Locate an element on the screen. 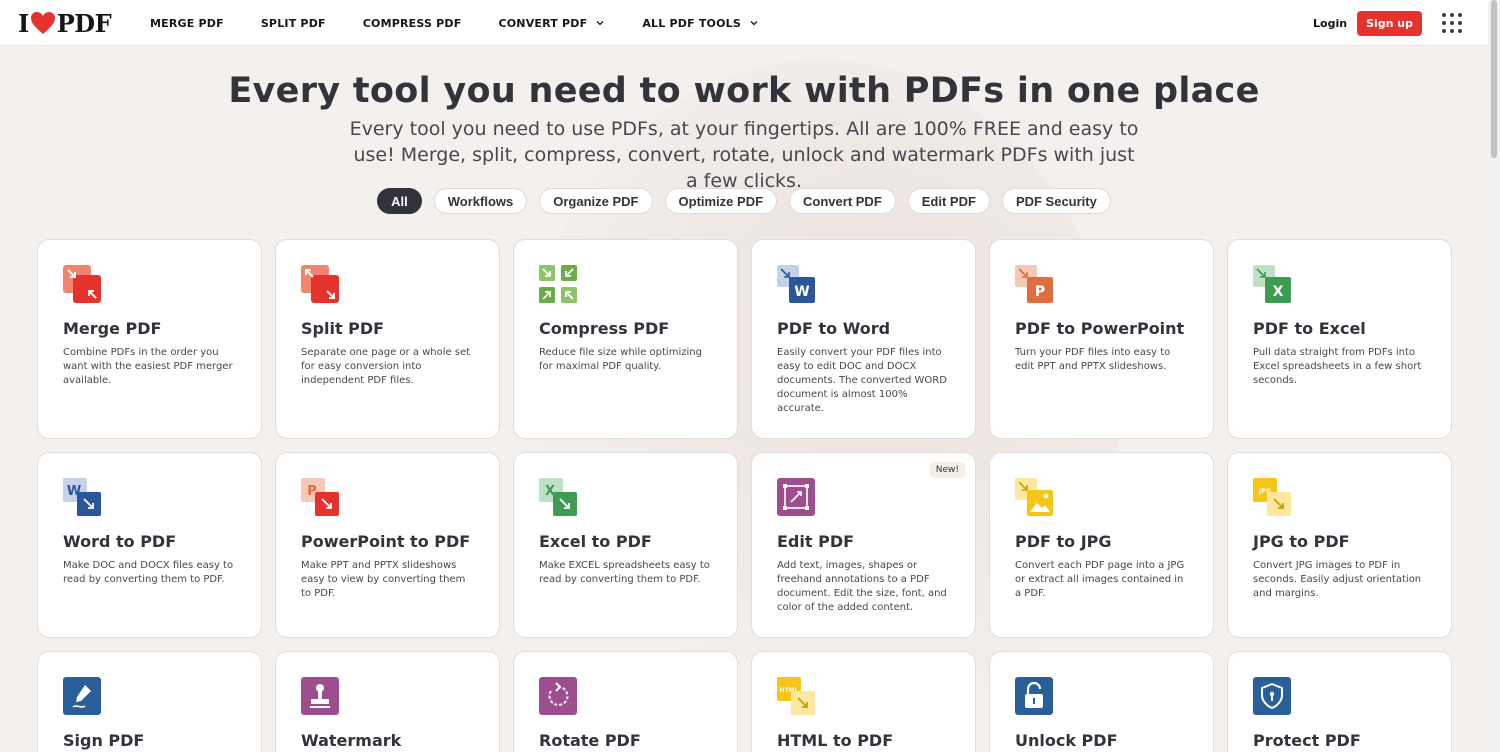 Image resolution: width=1500 pixels, height=752 pixels. unlock-icon is located at coordinates (1034, 696).